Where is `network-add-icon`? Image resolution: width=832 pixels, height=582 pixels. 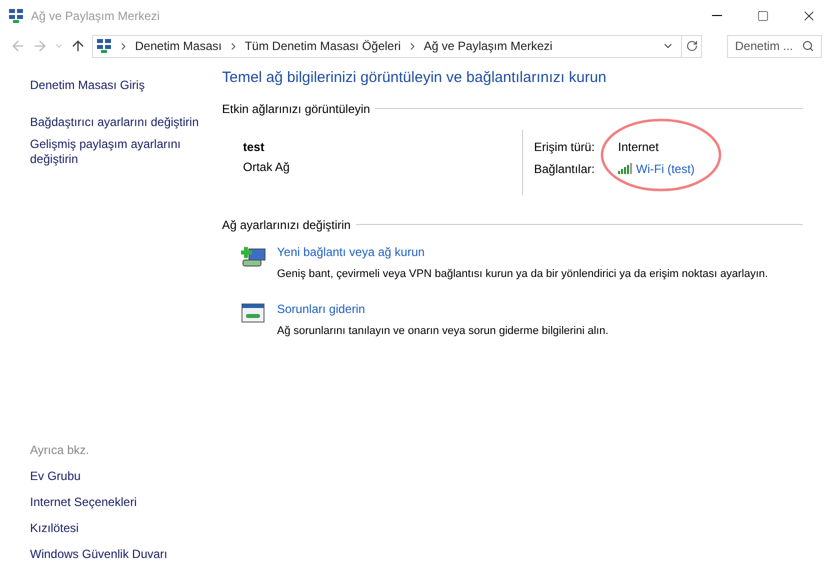
network-add-icon is located at coordinates (254, 258).